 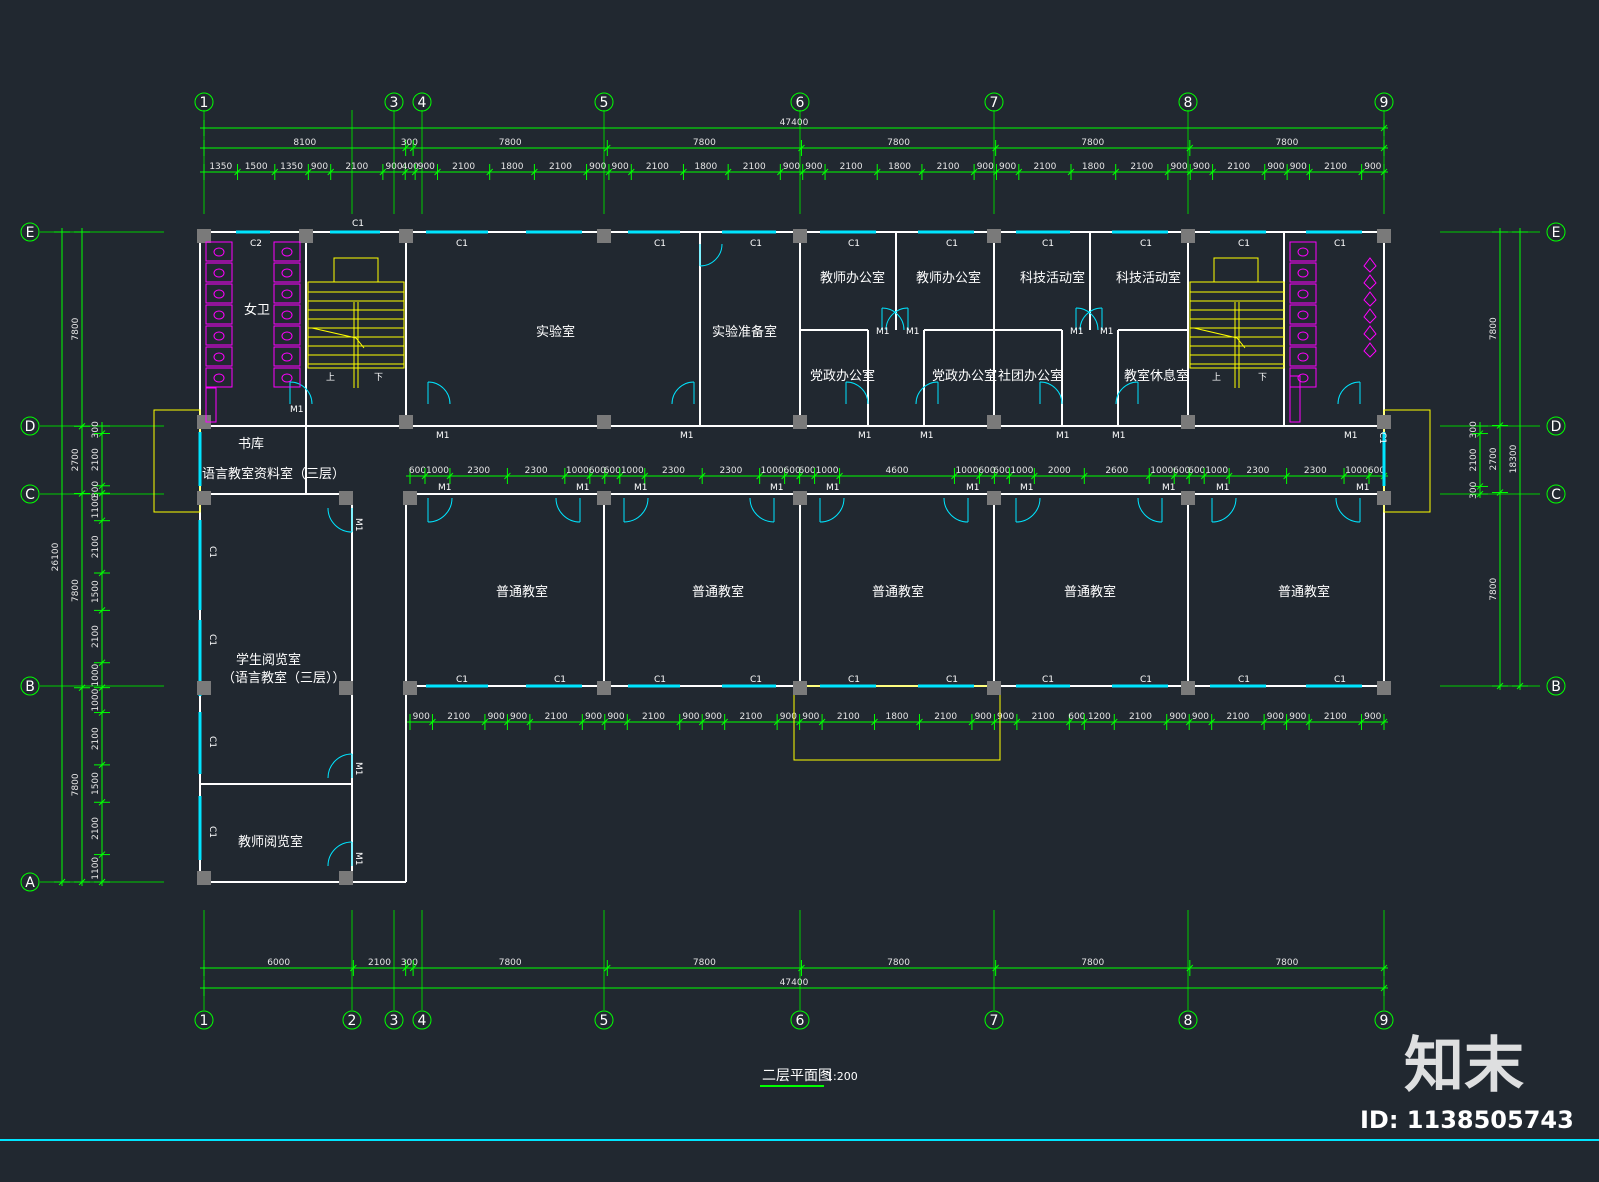 What do you see at coordinates (96, 591) in the screenshot?
I see `dim-left-inner-value: 1500` at bounding box center [96, 591].